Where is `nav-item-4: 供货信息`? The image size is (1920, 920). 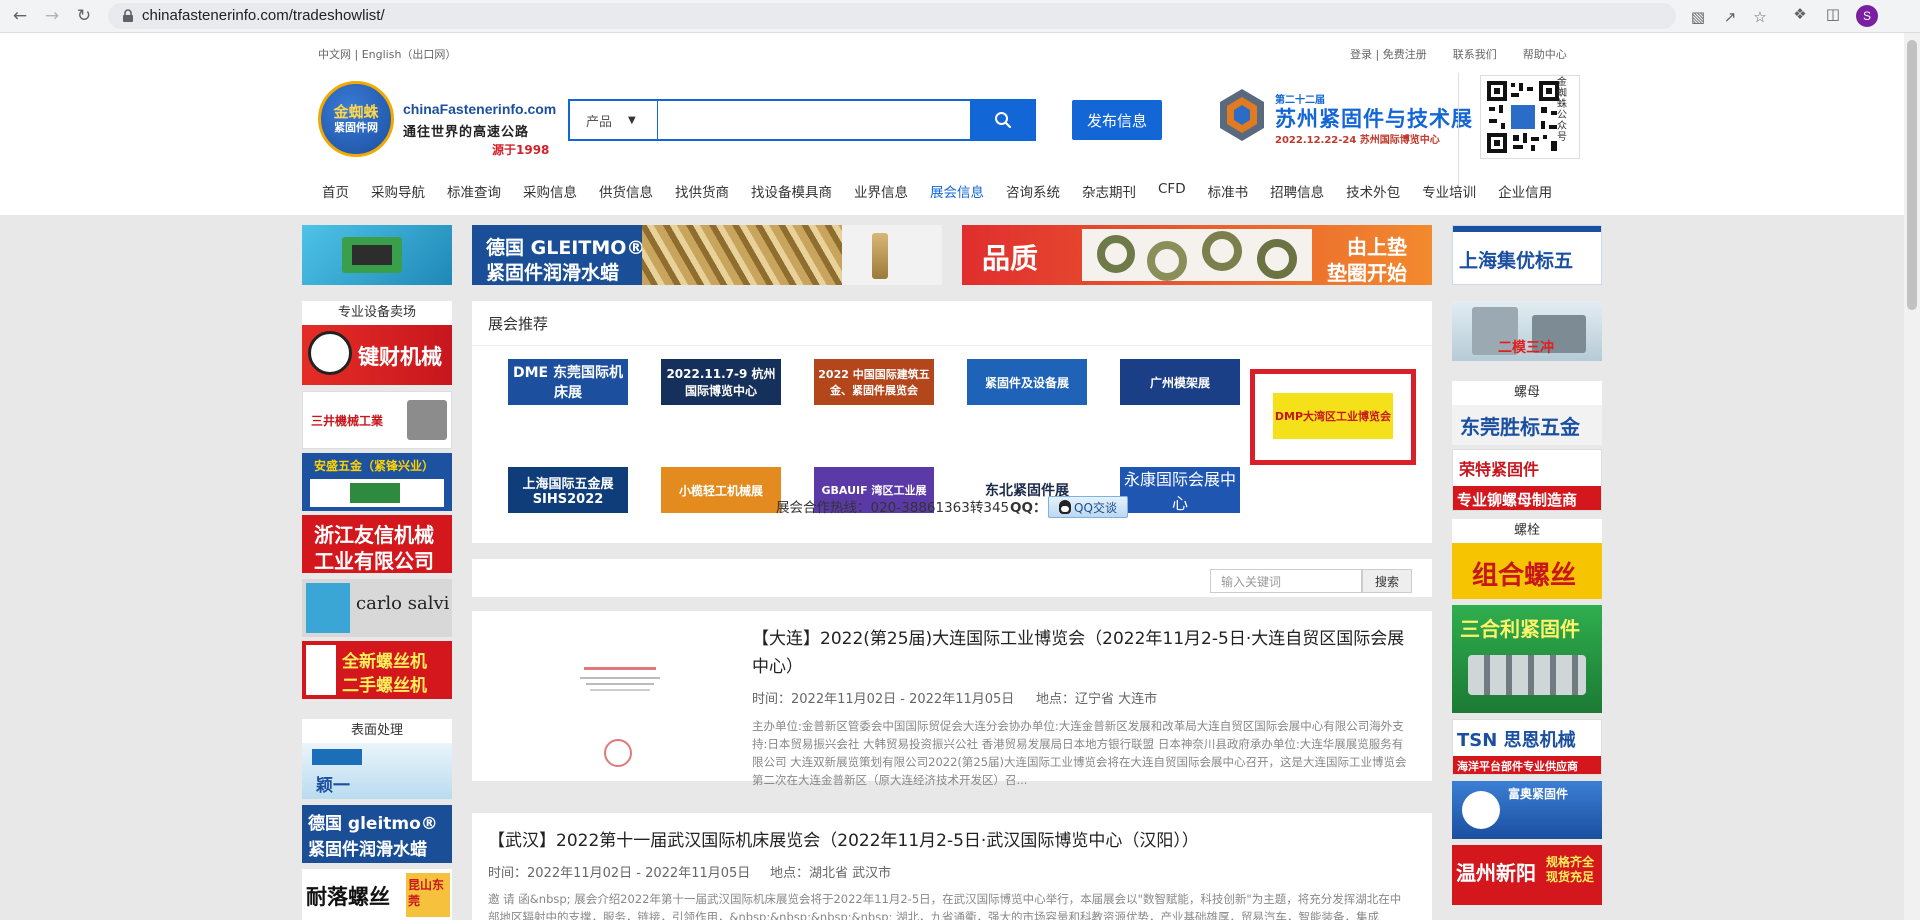 nav-item-4: 供货信息 is located at coordinates (626, 191).